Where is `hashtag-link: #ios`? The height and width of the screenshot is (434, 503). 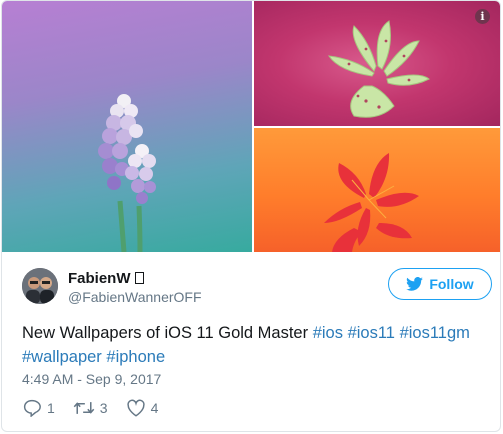 hashtag-link: #ios is located at coordinates (328, 333).